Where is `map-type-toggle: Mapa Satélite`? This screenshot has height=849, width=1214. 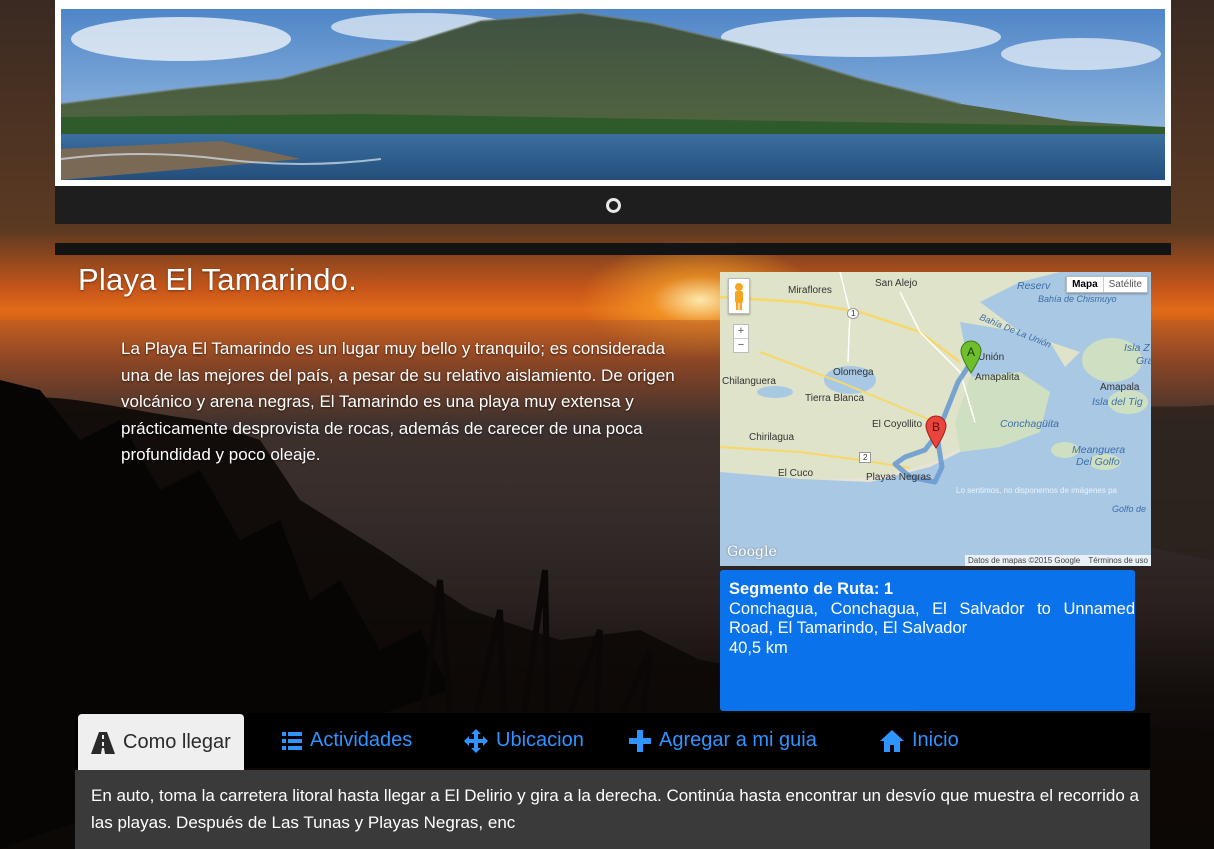
map-type-toggle: Mapa Satélite is located at coordinates (1107, 284).